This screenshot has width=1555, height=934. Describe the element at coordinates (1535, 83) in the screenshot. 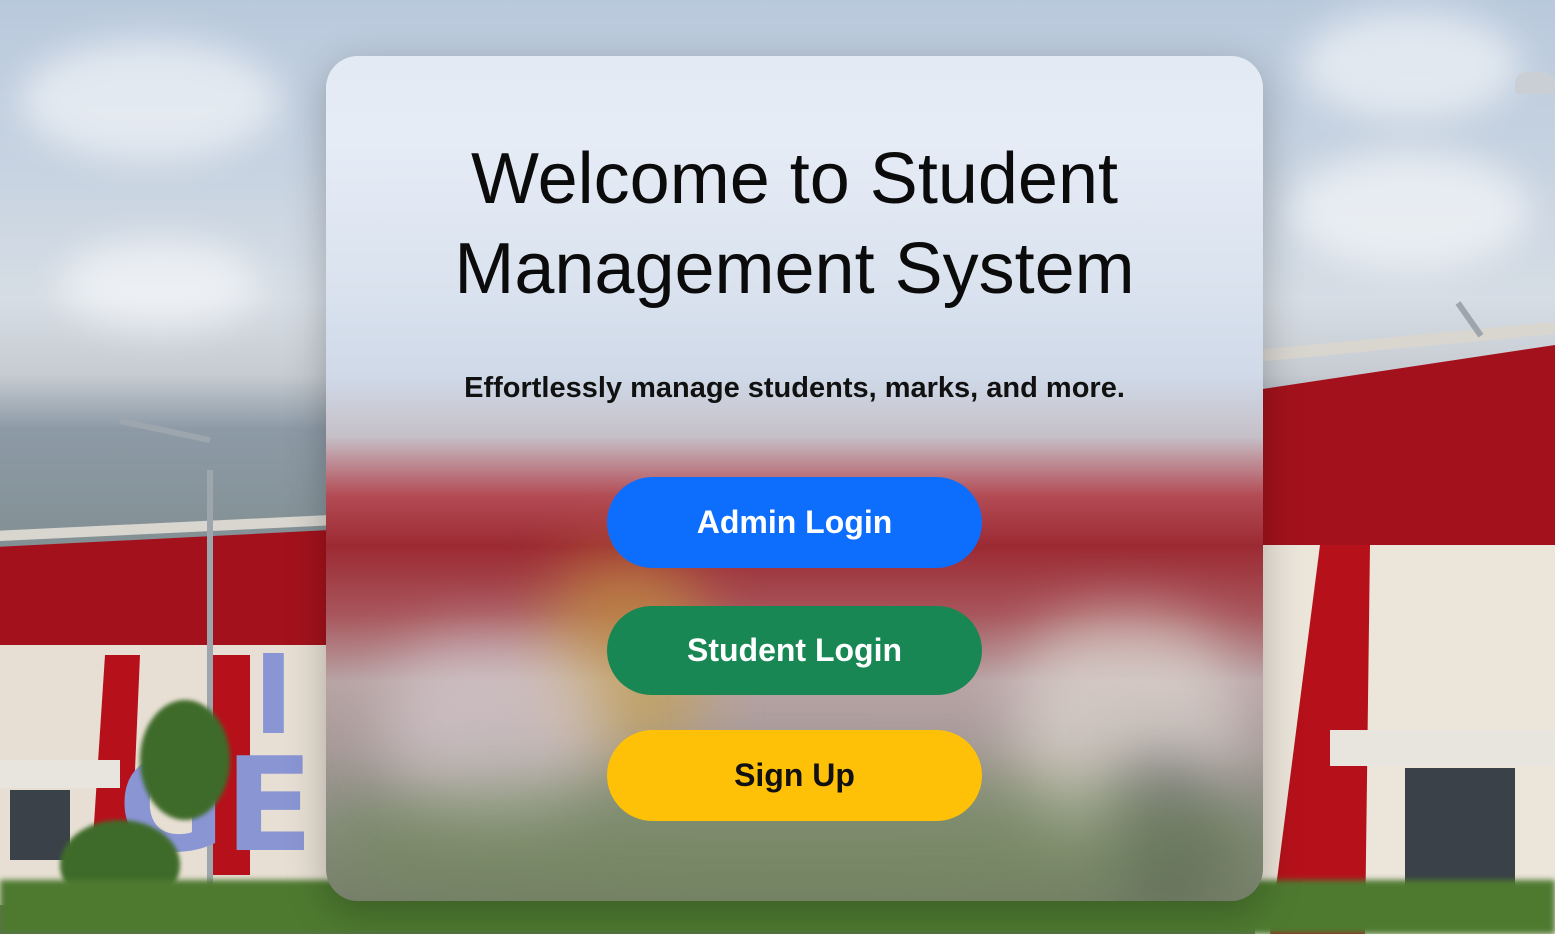

I see `street-lamp-head` at that location.